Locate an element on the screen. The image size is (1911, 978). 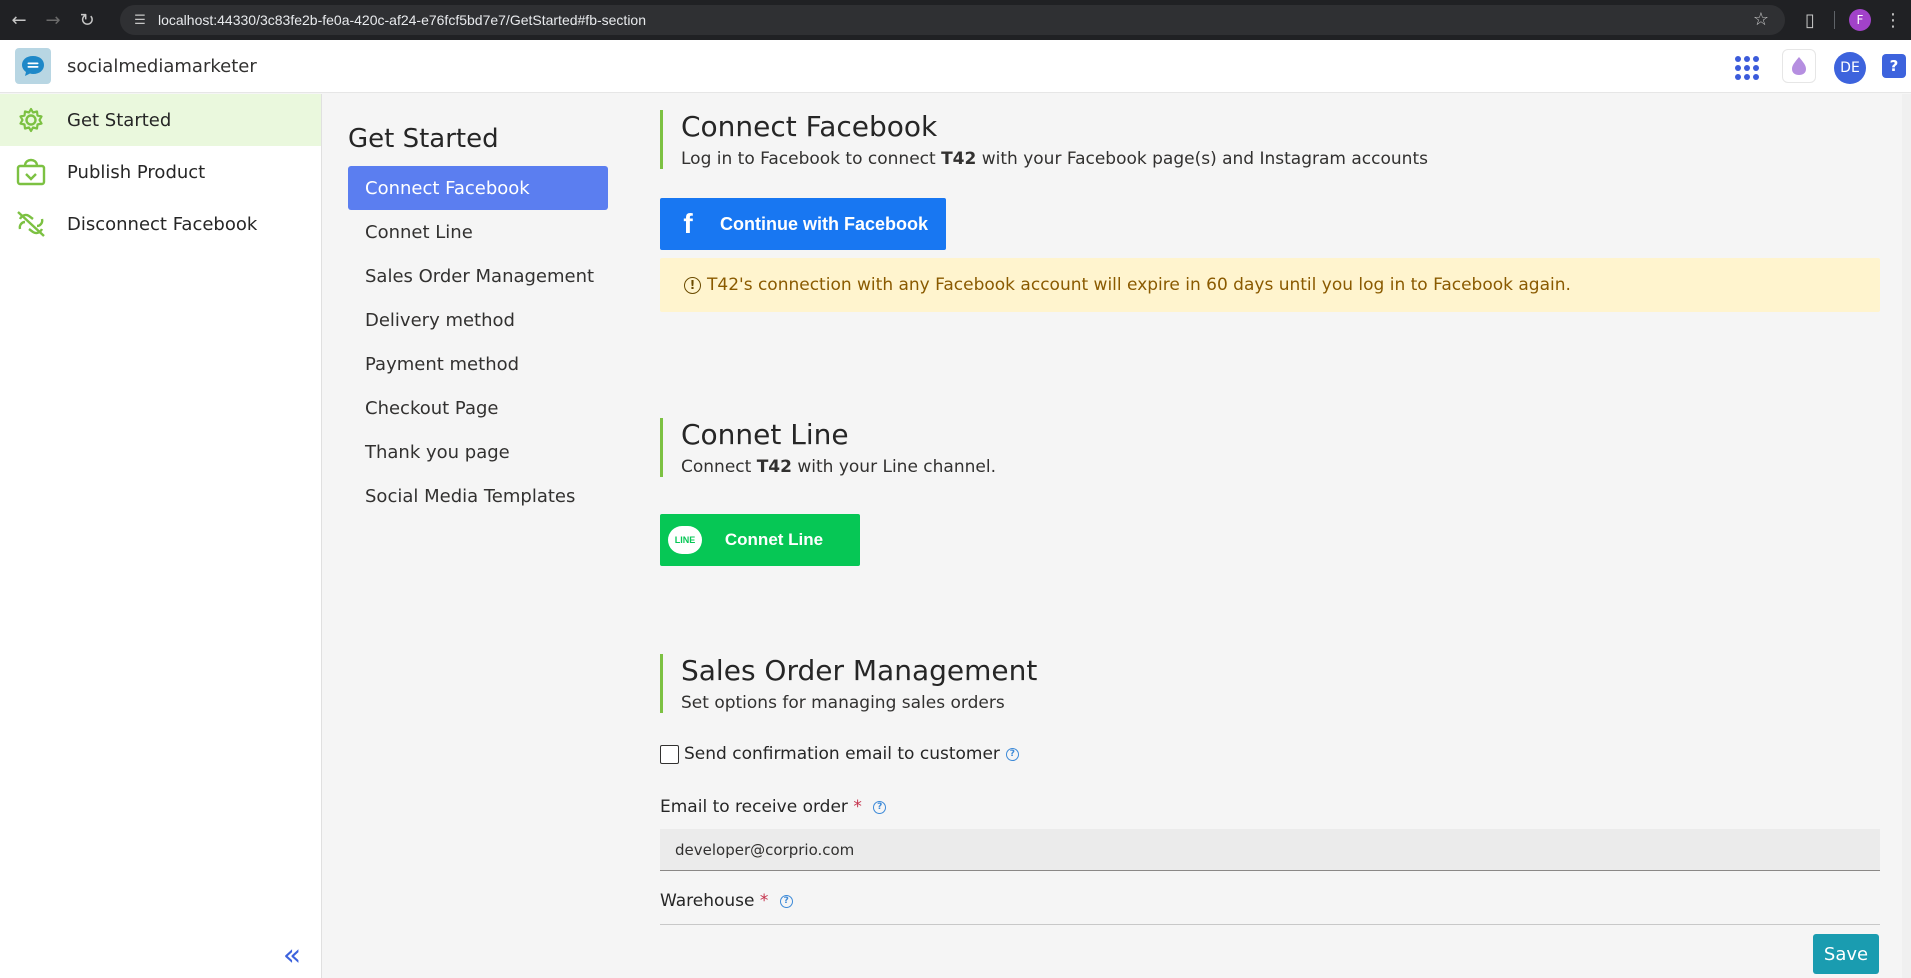
save-button: Save is located at coordinates (1846, 954).